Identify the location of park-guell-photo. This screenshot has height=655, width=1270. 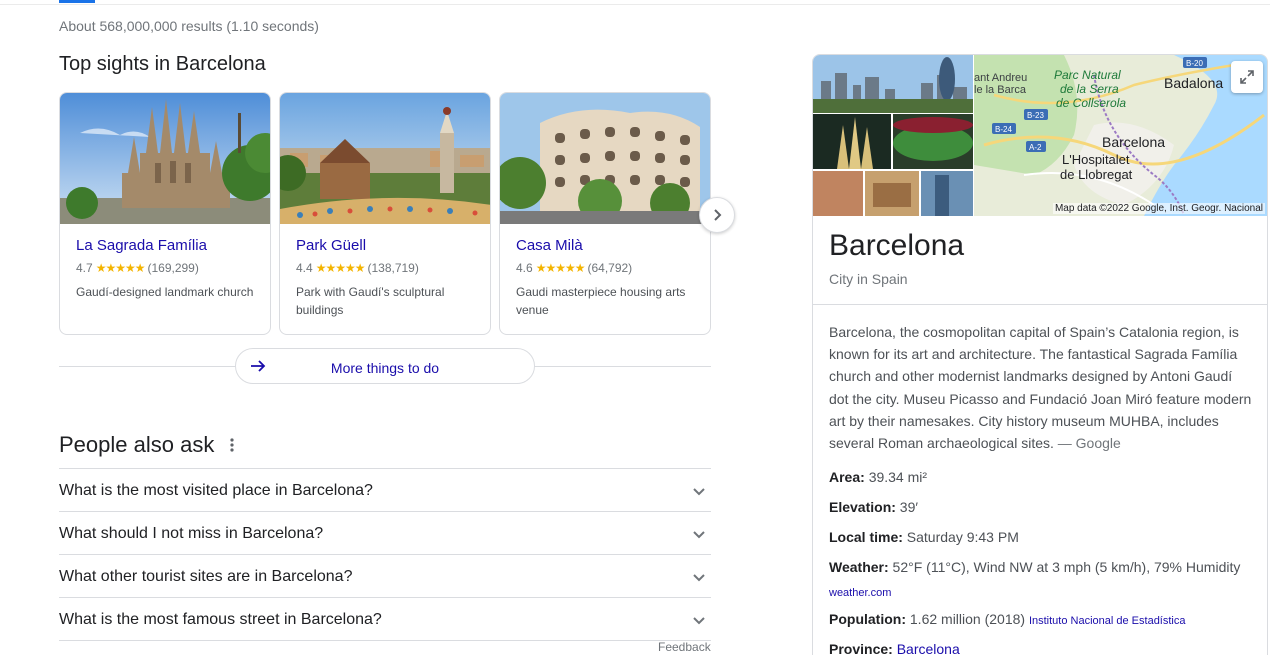
(385, 158).